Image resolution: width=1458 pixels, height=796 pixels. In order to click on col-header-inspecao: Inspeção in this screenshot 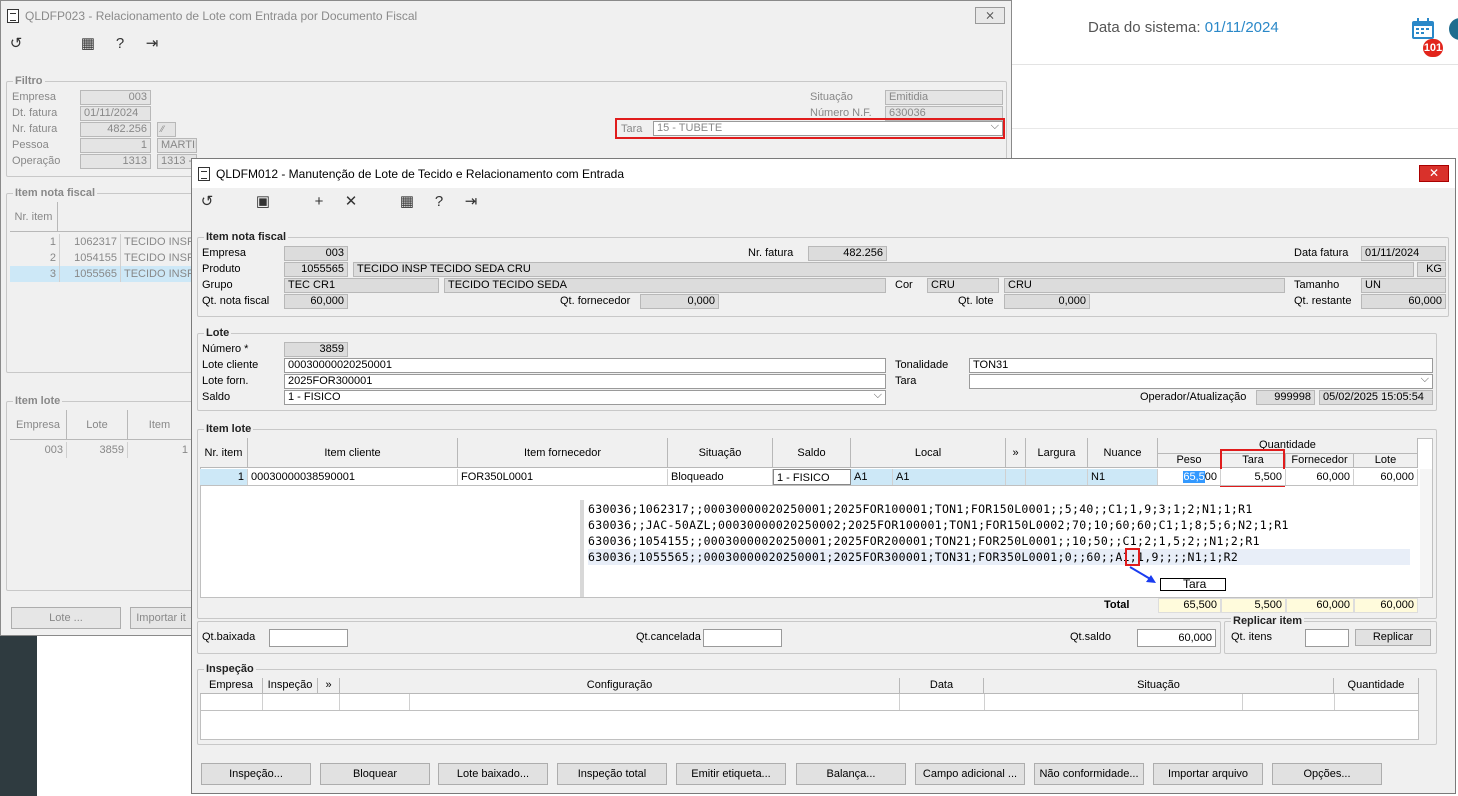, I will do `click(290, 686)`.